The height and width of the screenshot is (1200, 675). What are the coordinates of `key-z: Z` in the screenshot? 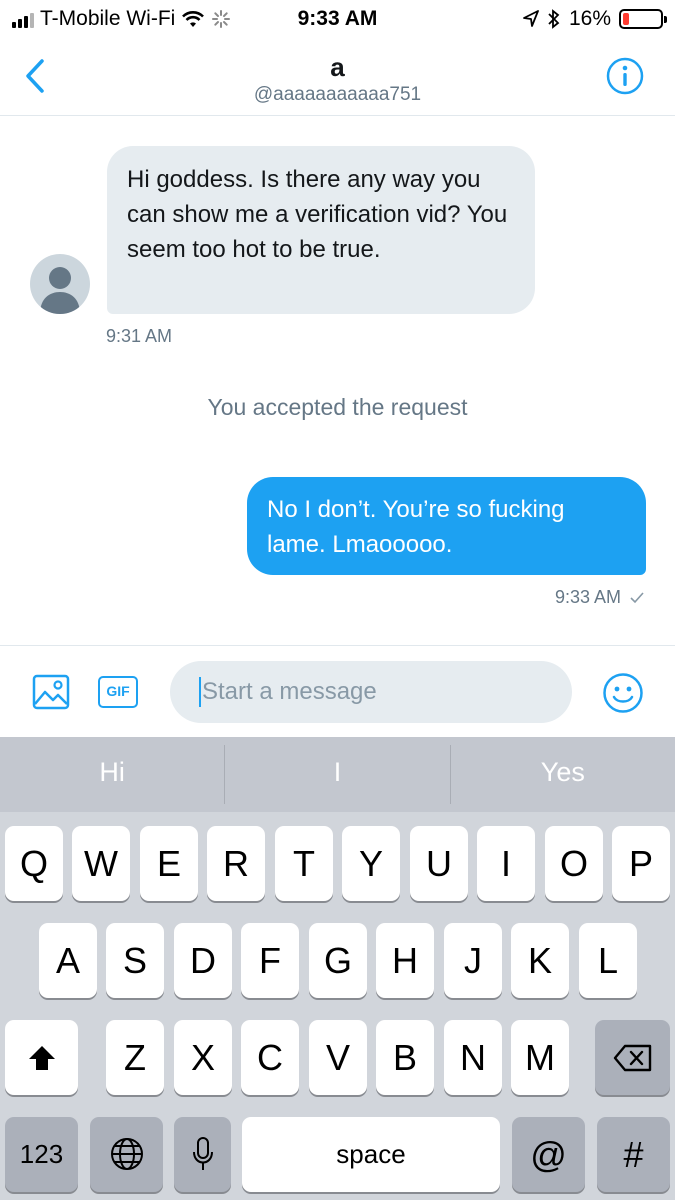 It's located at (135, 1057).